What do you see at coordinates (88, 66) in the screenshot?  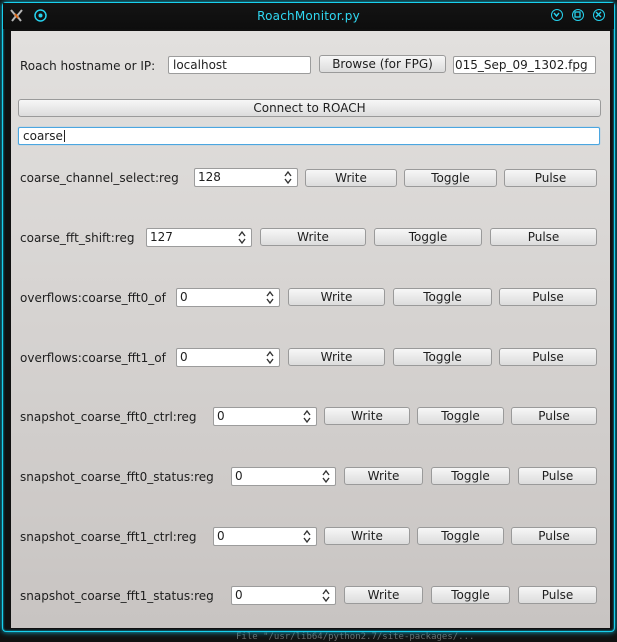 I see `host-label: Roach hostname or IP:` at bounding box center [88, 66].